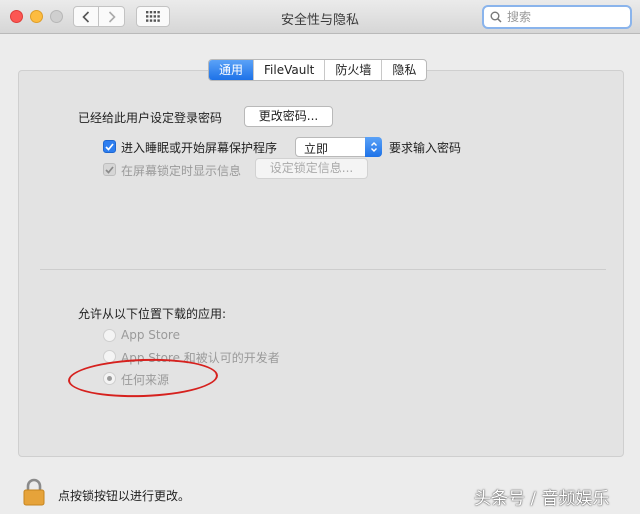 This screenshot has width=640, height=514. Describe the element at coordinates (199, 148) in the screenshot. I see `require-password-label: 进入睡眠或开始屏幕保护程序` at that location.